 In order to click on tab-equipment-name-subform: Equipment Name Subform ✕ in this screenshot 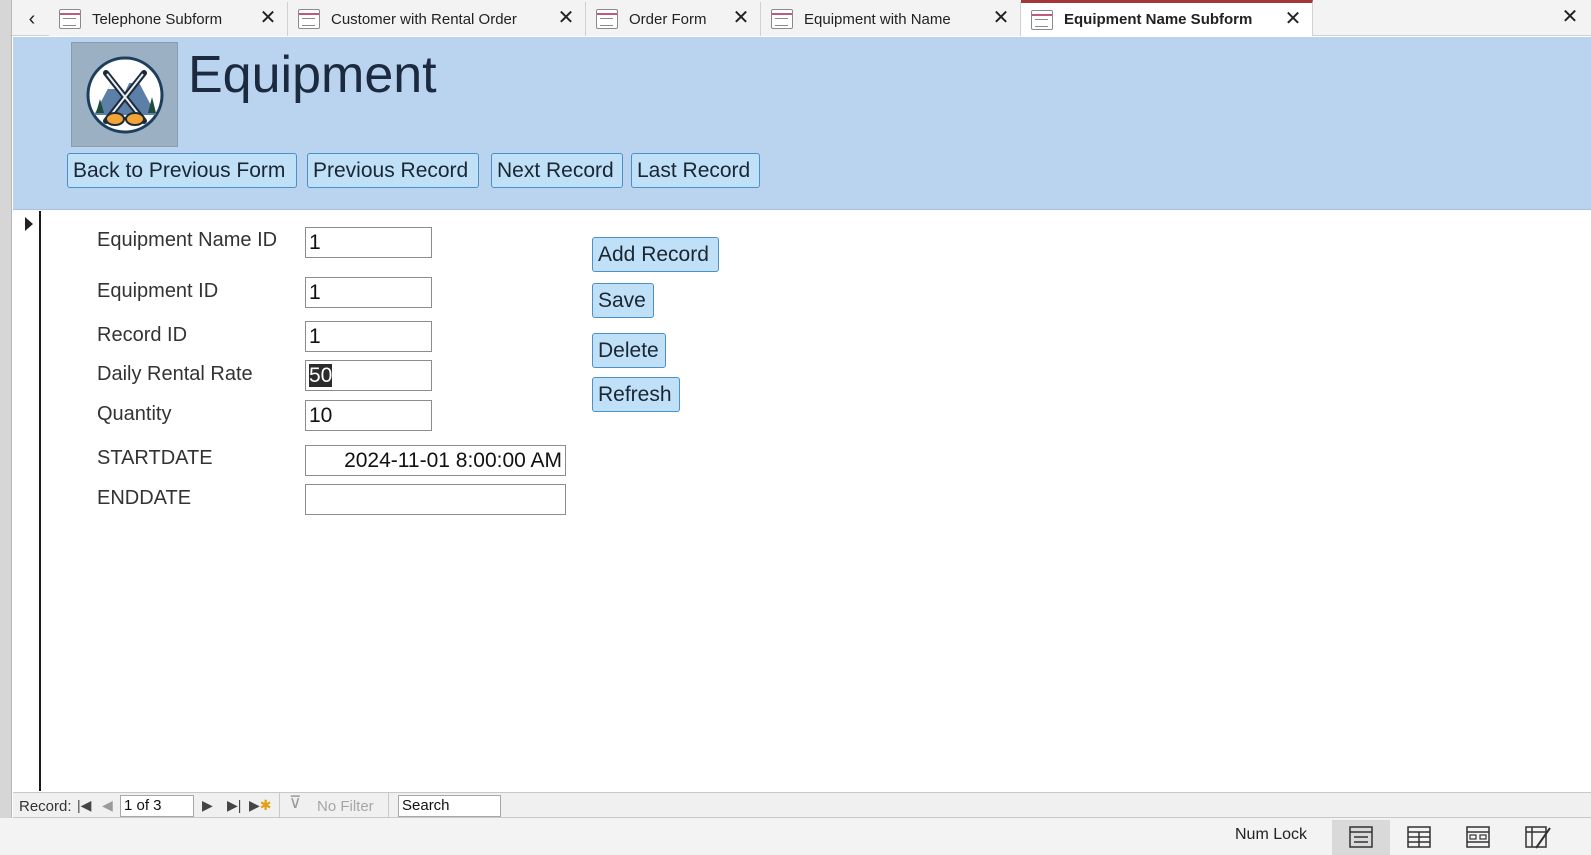, I will do `click(1167, 18)`.